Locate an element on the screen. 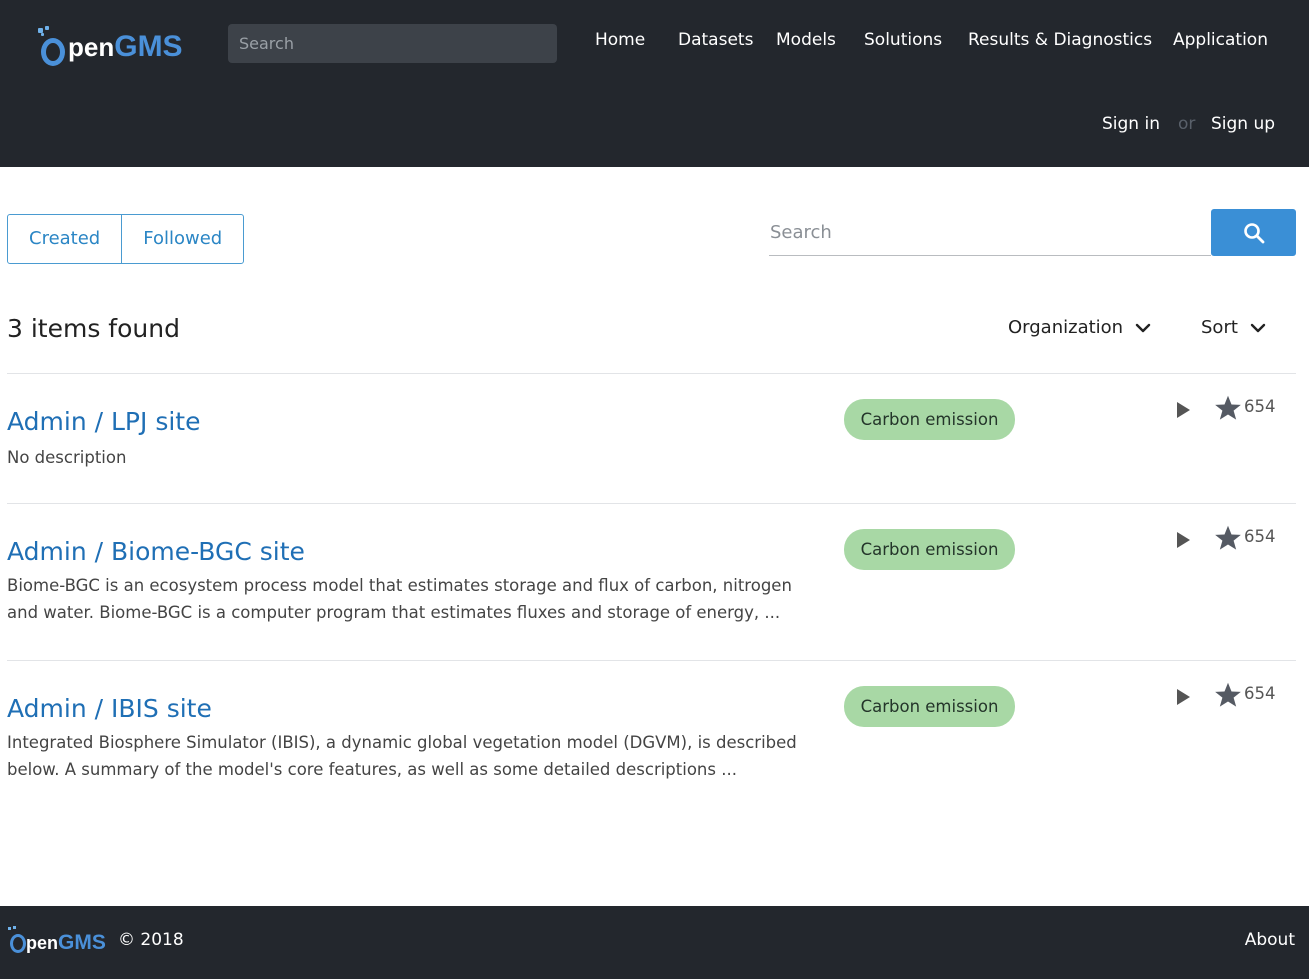 The height and width of the screenshot is (979, 1309). sort-dropdown: Sort is located at coordinates (1233, 327).